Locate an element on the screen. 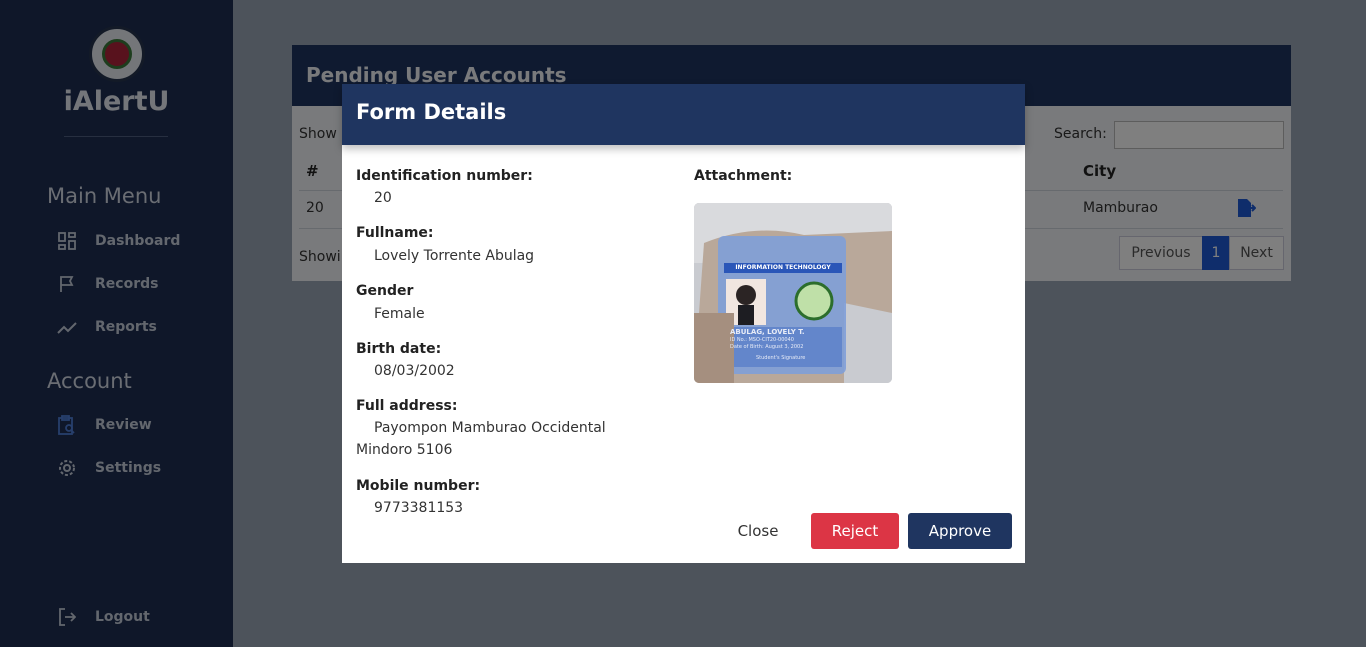 The image size is (1366, 647). modal-title: Form Details is located at coordinates (431, 112).